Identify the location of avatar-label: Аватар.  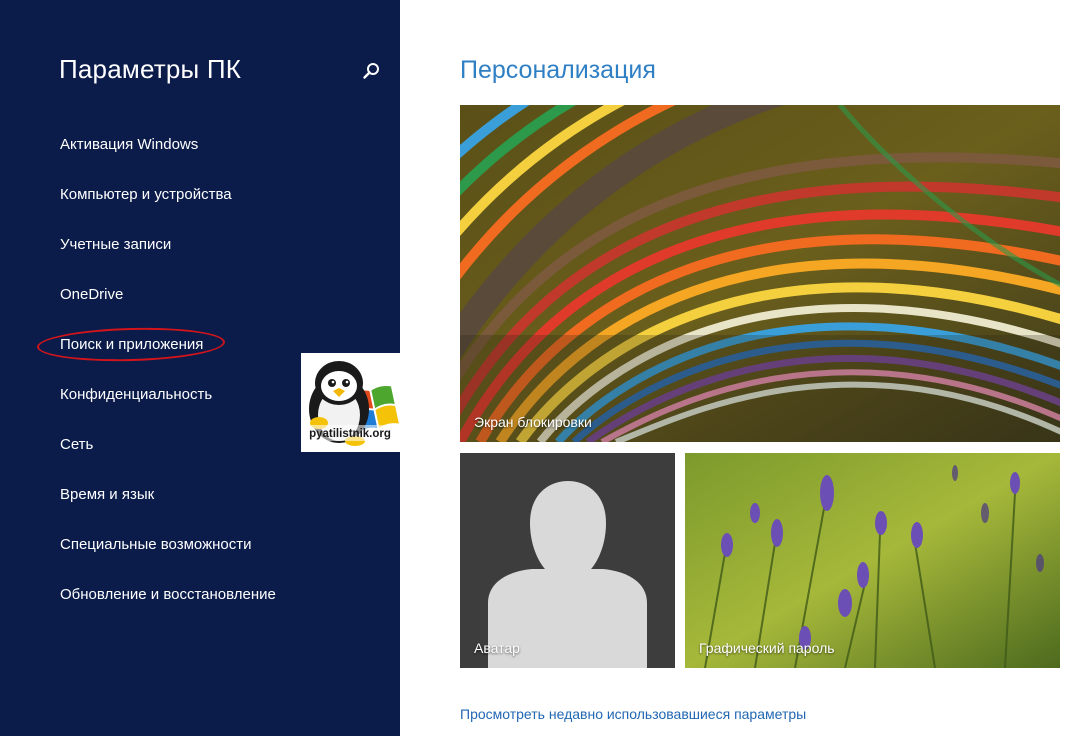
(497, 648).